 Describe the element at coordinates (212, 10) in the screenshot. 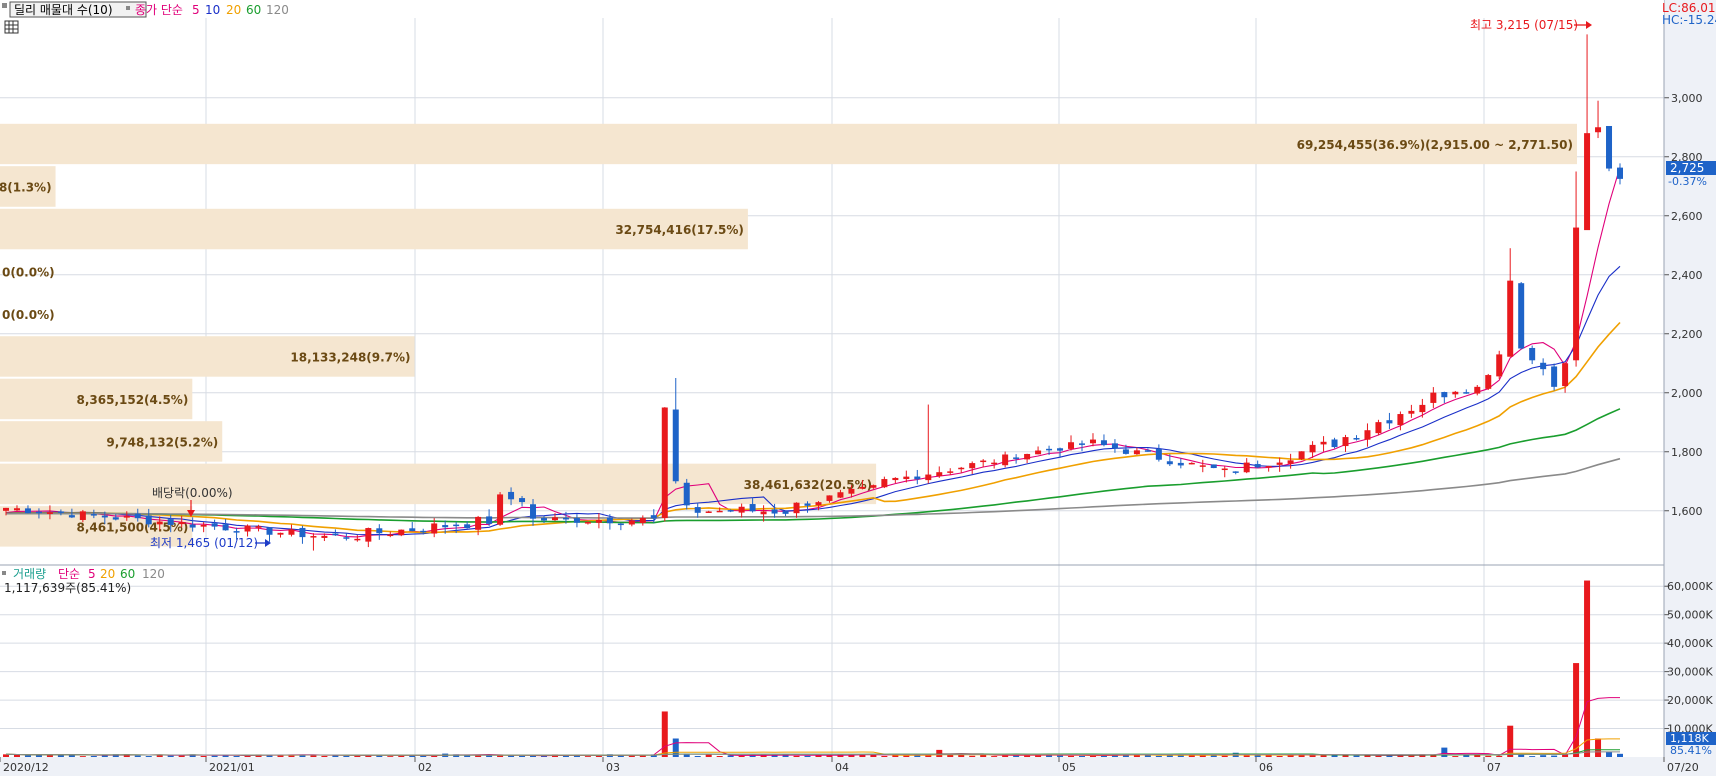

I see `ma-period-10: 10` at that location.